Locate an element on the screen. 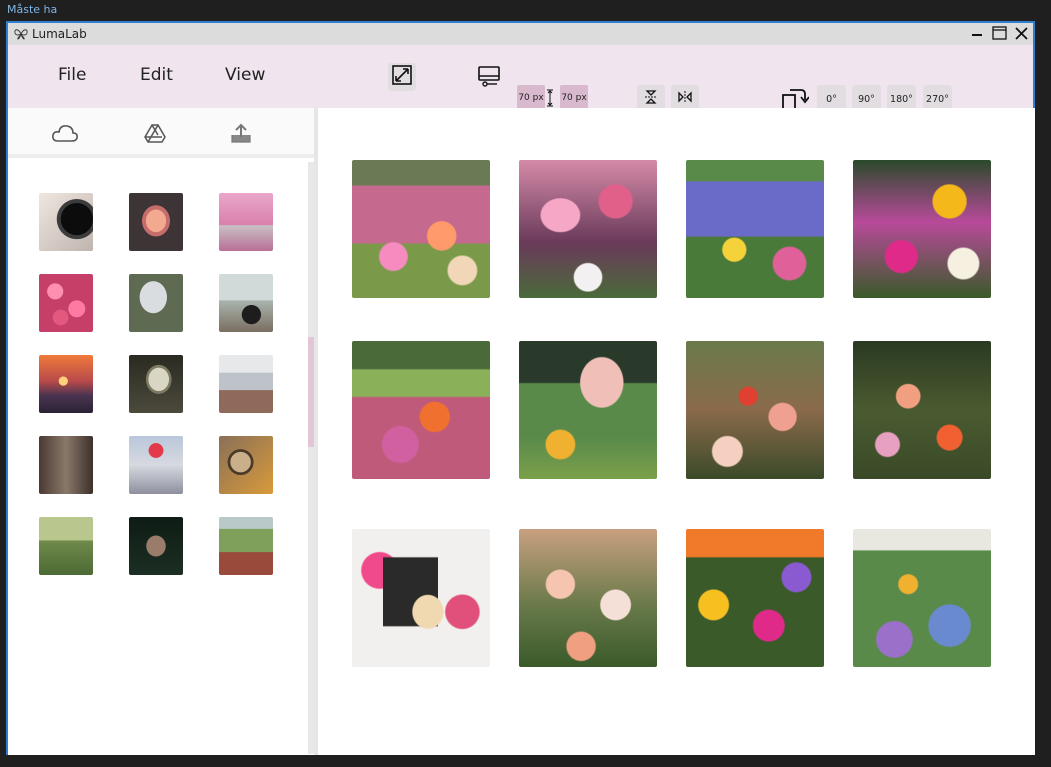 This screenshot has width=1051, height=767. thumbnail-airplane-window is located at coordinates (156, 222).